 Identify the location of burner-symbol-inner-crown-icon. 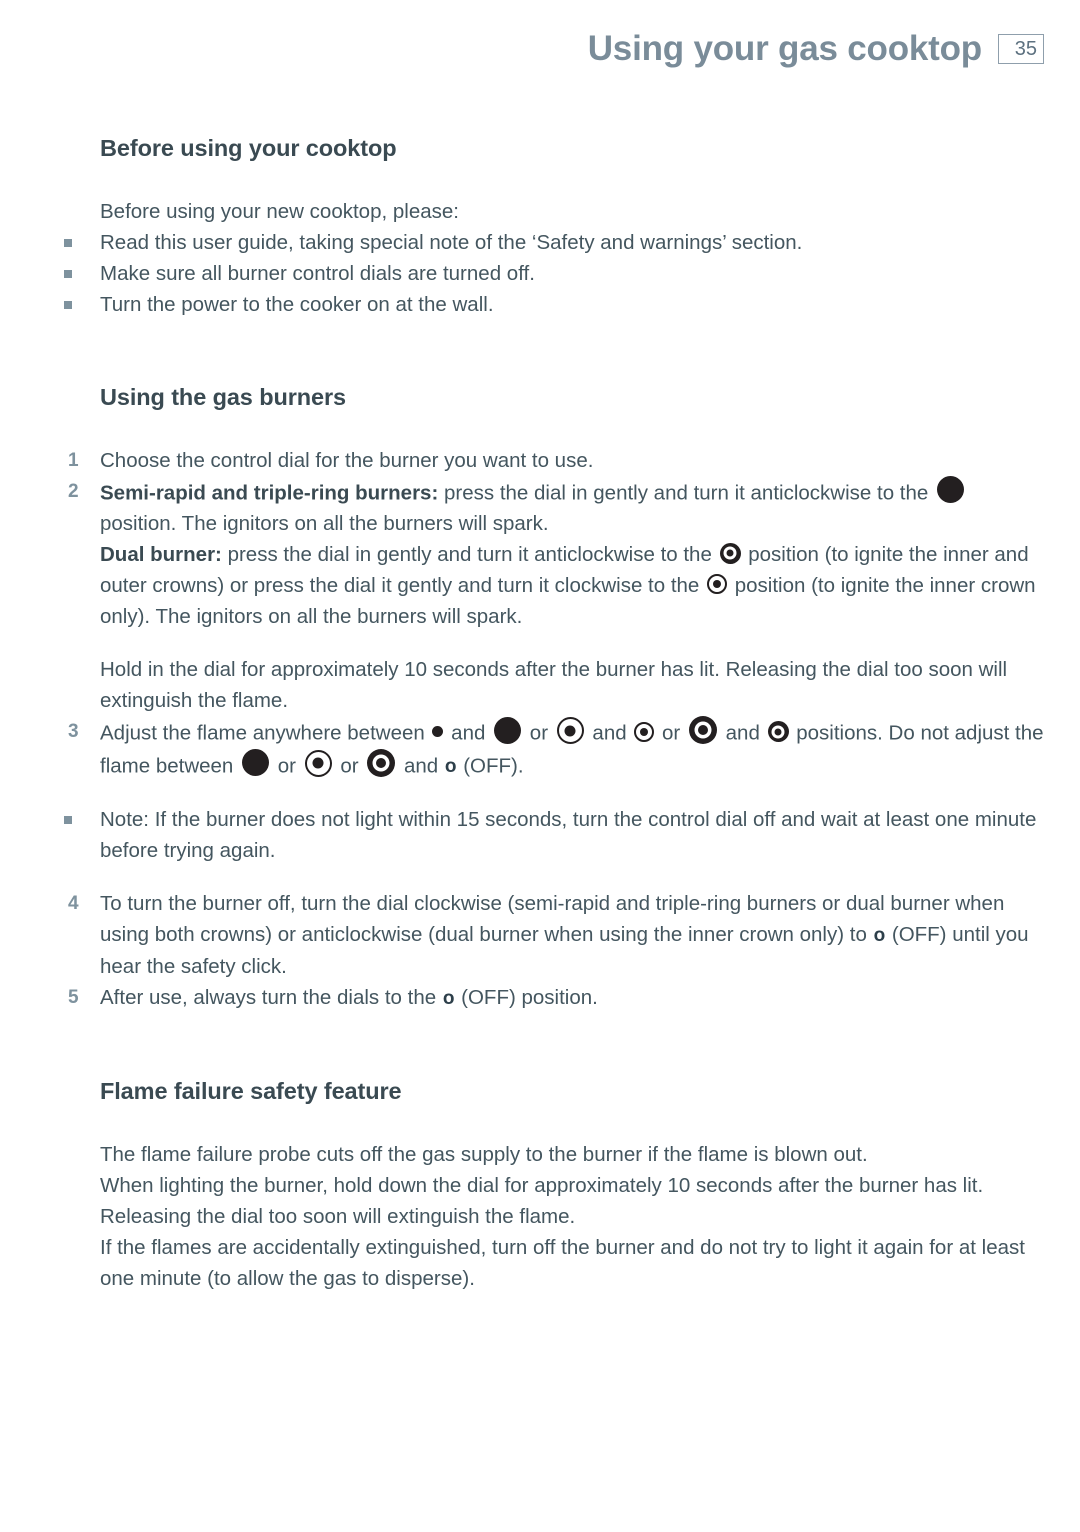
(717, 584).